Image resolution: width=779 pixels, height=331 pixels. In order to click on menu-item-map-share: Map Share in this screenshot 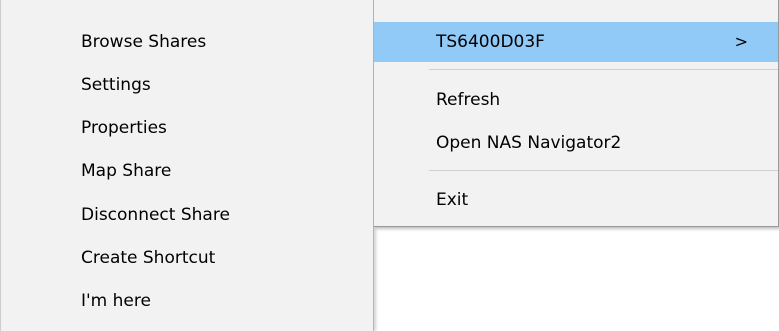, I will do `click(187, 171)`.